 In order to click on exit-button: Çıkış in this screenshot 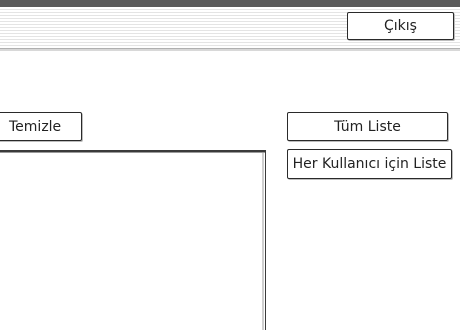, I will do `click(400, 26)`.